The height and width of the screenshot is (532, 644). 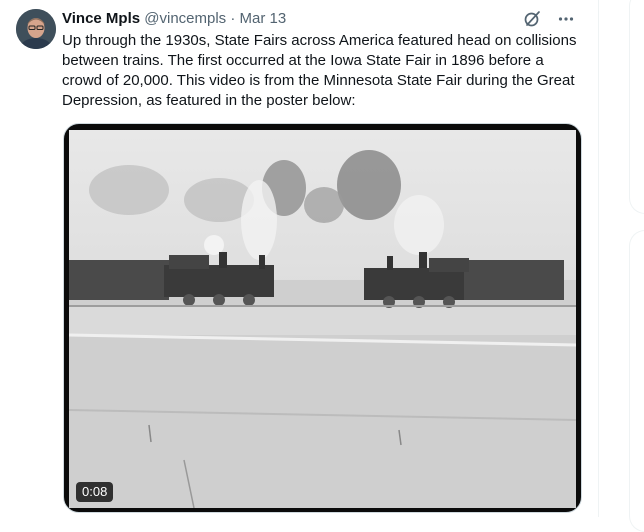 I want to click on tweet-date: Mar 13, so click(x=263, y=18).